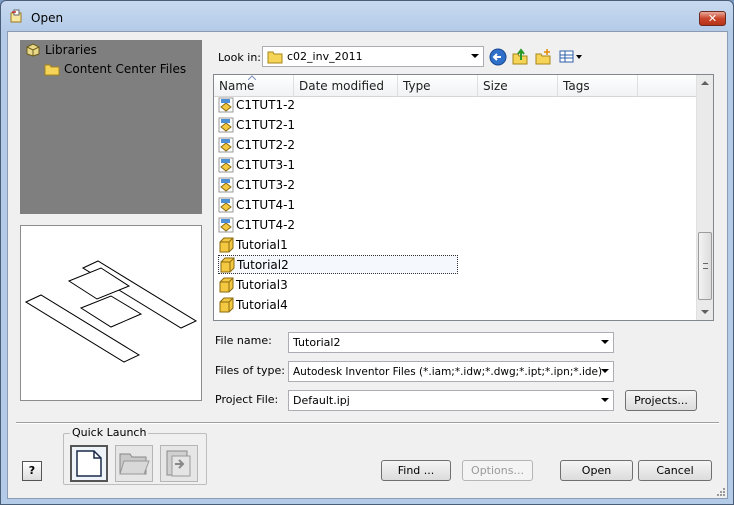  I want to click on list-item: Tutorial1, so click(338, 244).